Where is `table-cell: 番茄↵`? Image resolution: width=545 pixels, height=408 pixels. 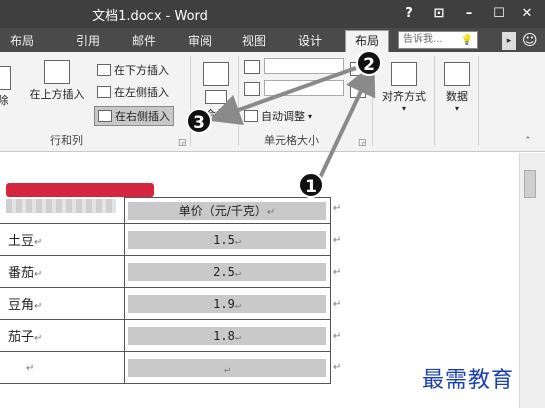 table-cell: 番茄↵ is located at coordinates (62, 271).